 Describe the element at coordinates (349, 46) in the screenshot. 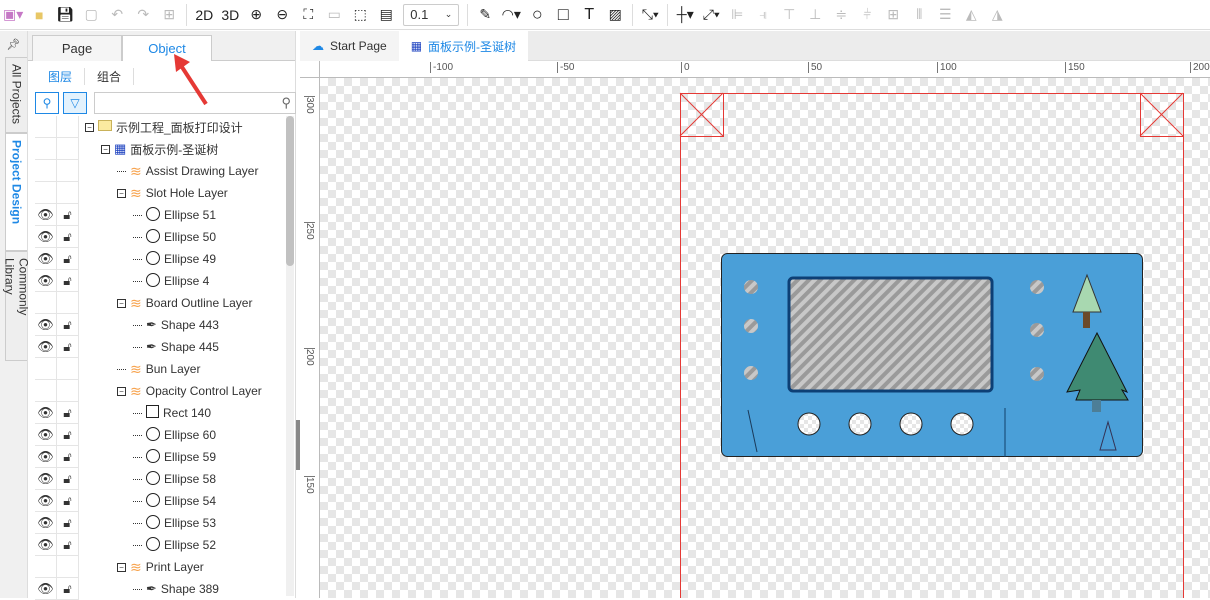

I see `tab-start-page: ☁ Start Page` at that location.